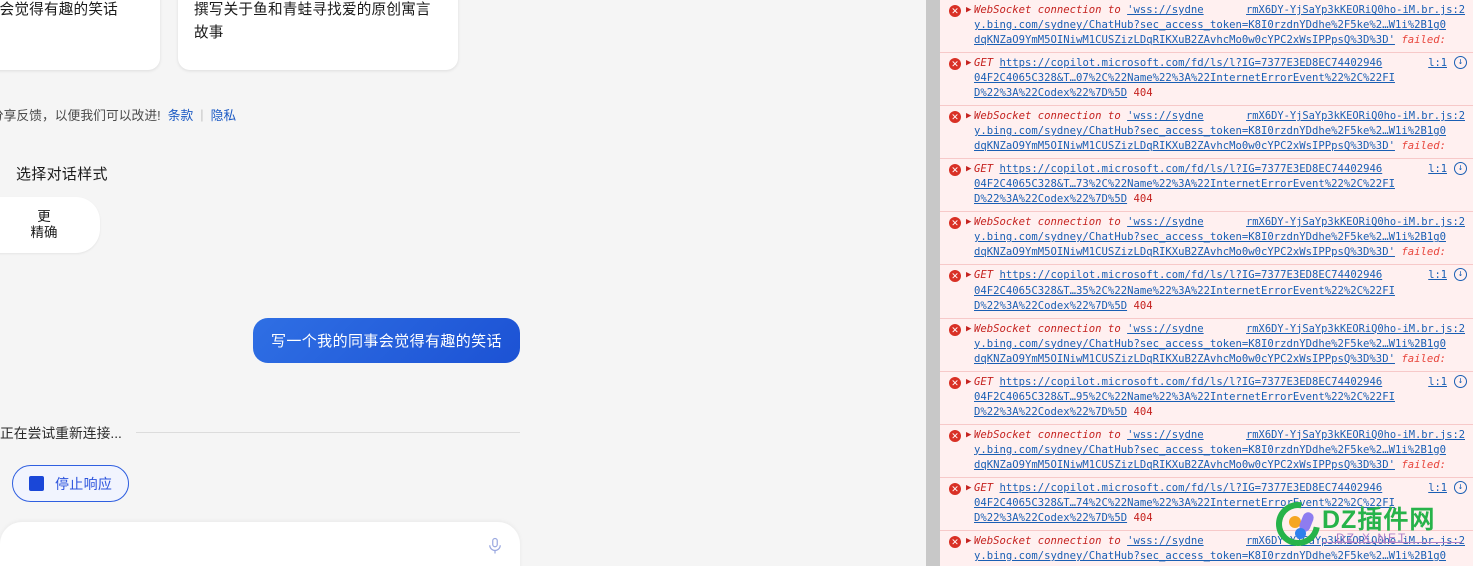 This screenshot has height=566, width=1473. Describe the element at coordinates (1143, 305) in the screenshot. I see `response-status: 404` at that location.